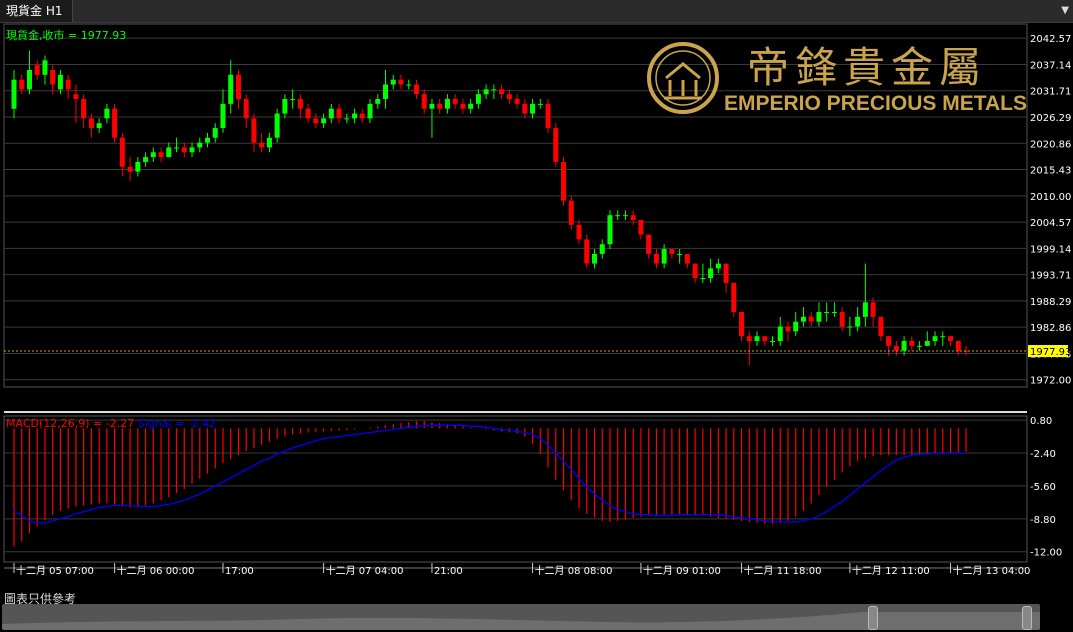 The image size is (1073, 632). I want to click on macd-legend-value: MACD(12,26,9) = -2.27, so click(72, 423).